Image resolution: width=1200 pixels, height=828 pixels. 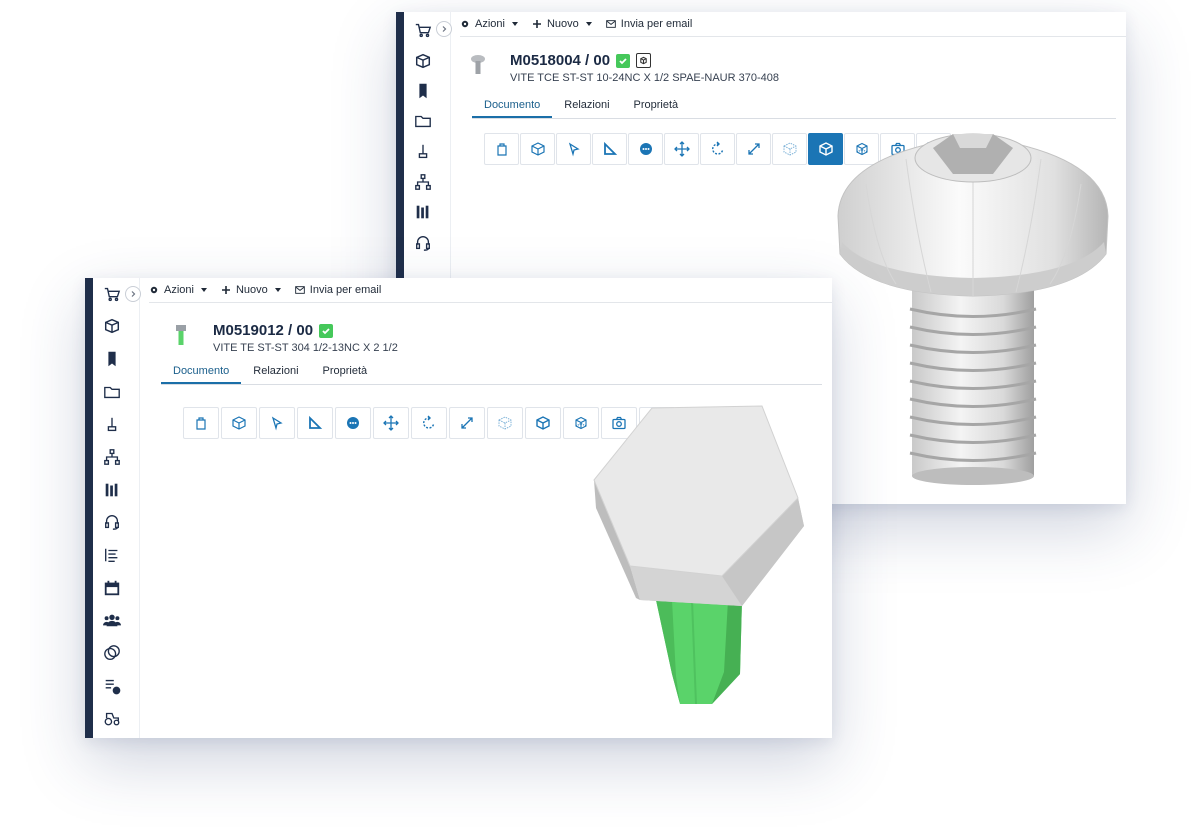 I want to click on page-title: M0518004 / 00, so click(x=581, y=60).